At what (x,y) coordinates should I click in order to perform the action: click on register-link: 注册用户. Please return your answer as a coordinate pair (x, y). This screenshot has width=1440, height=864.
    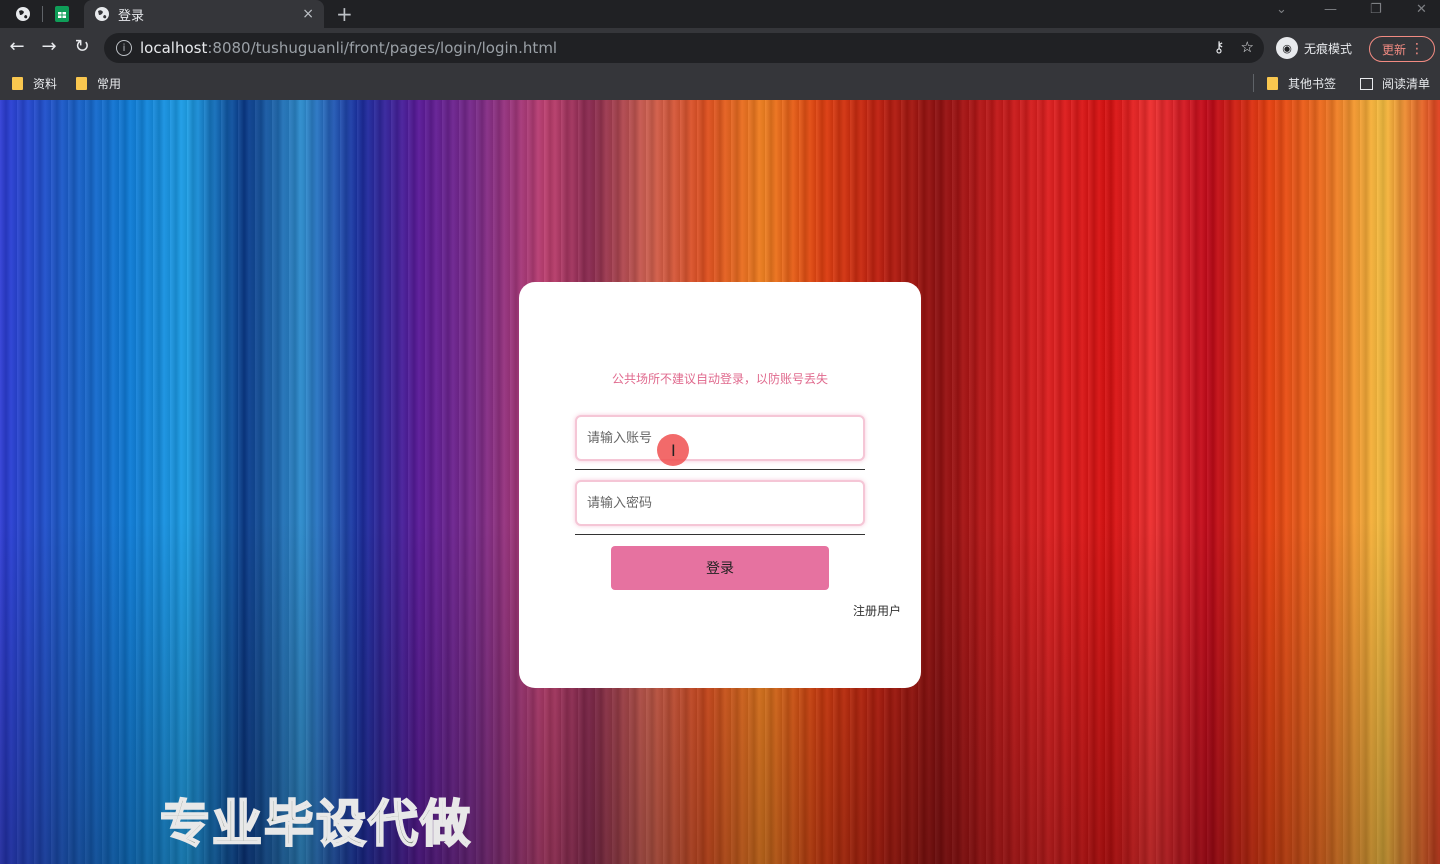
    Looking at the image, I should click on (877, 610).